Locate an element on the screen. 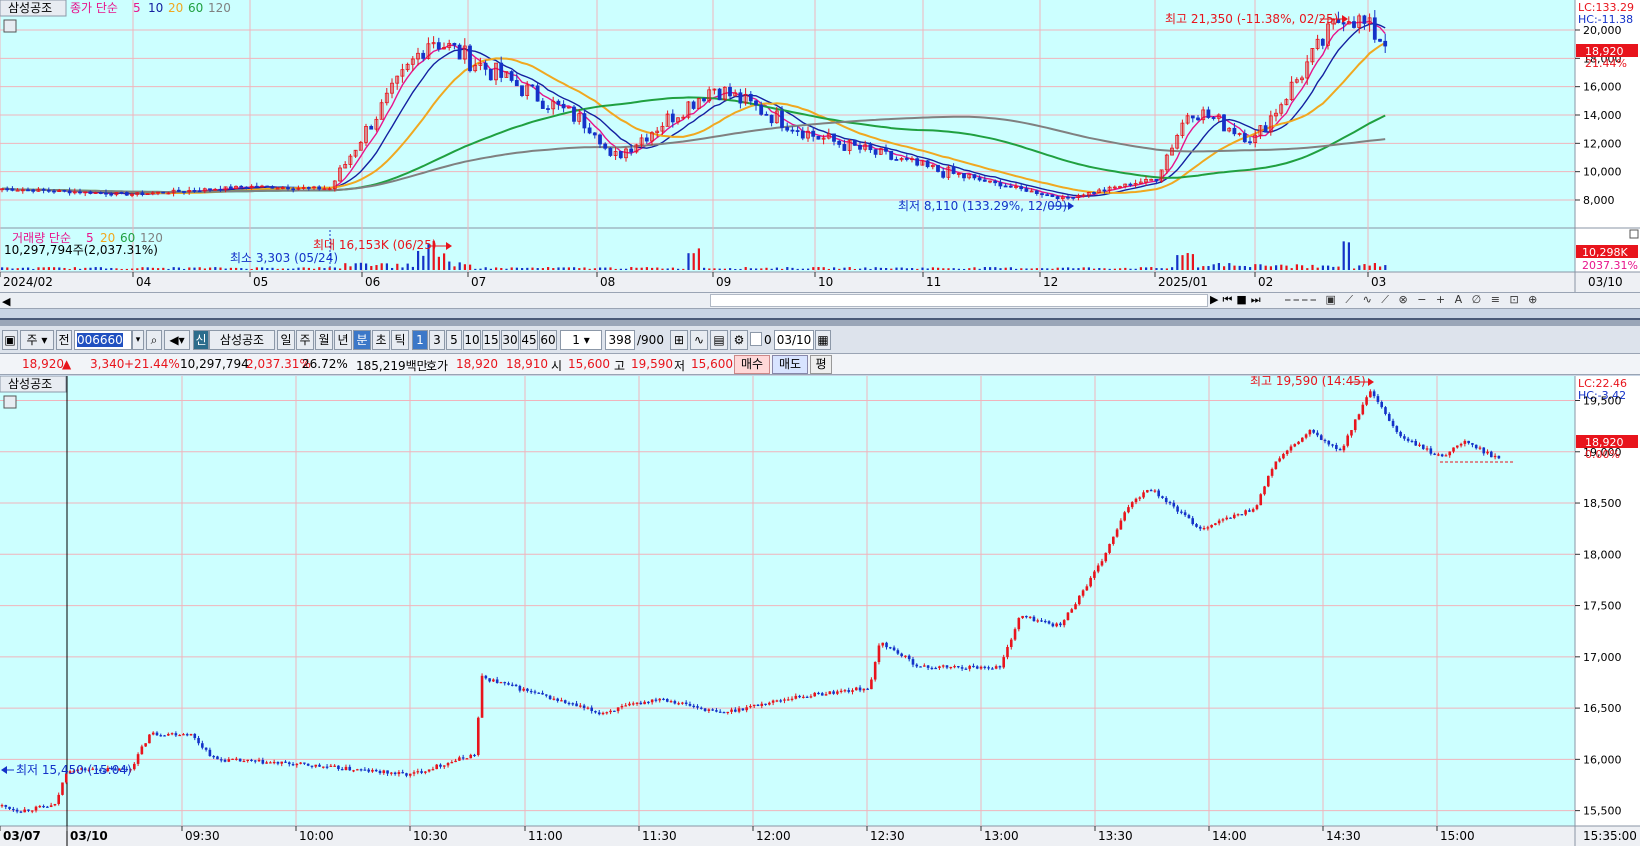 This screenshot has width=1640, height=846. count-select: 1 ▾ is located at coordinates (581, 340).